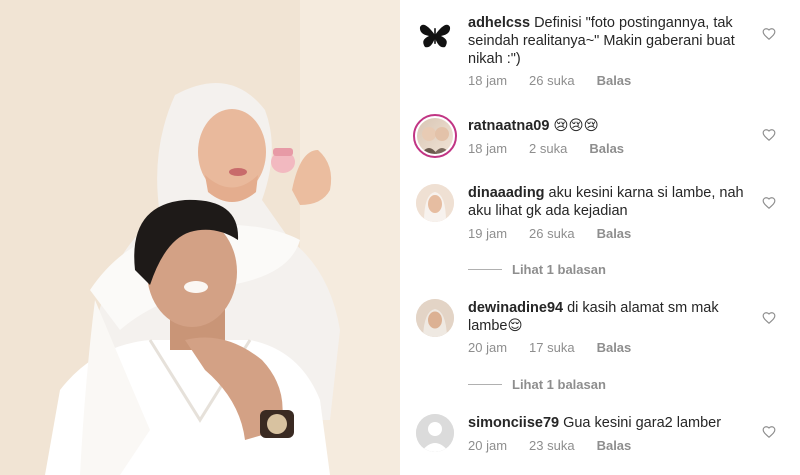 The width and height of the screenshot is (800, 475). What do you see at coordinates (576, 126) in the screenshot?
I see `comment-body: 😢😢😢` at bounding box center [576, 126].